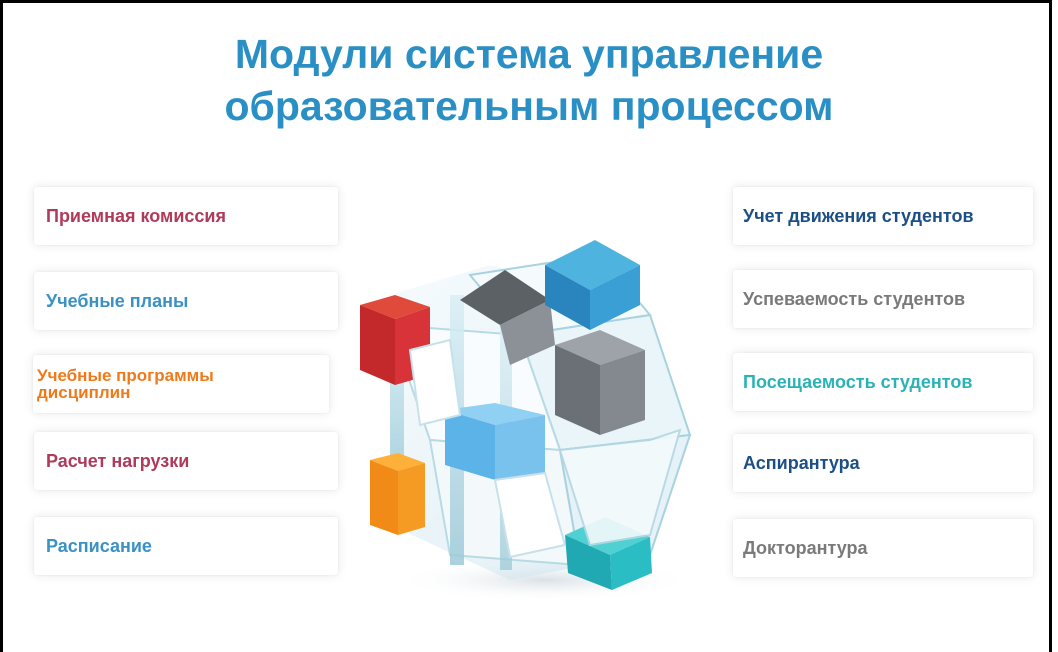 Image resolution: width=1058 pixels, height=652 pixels. I want to click on module-schedule: Расписание, so click(186, 546).